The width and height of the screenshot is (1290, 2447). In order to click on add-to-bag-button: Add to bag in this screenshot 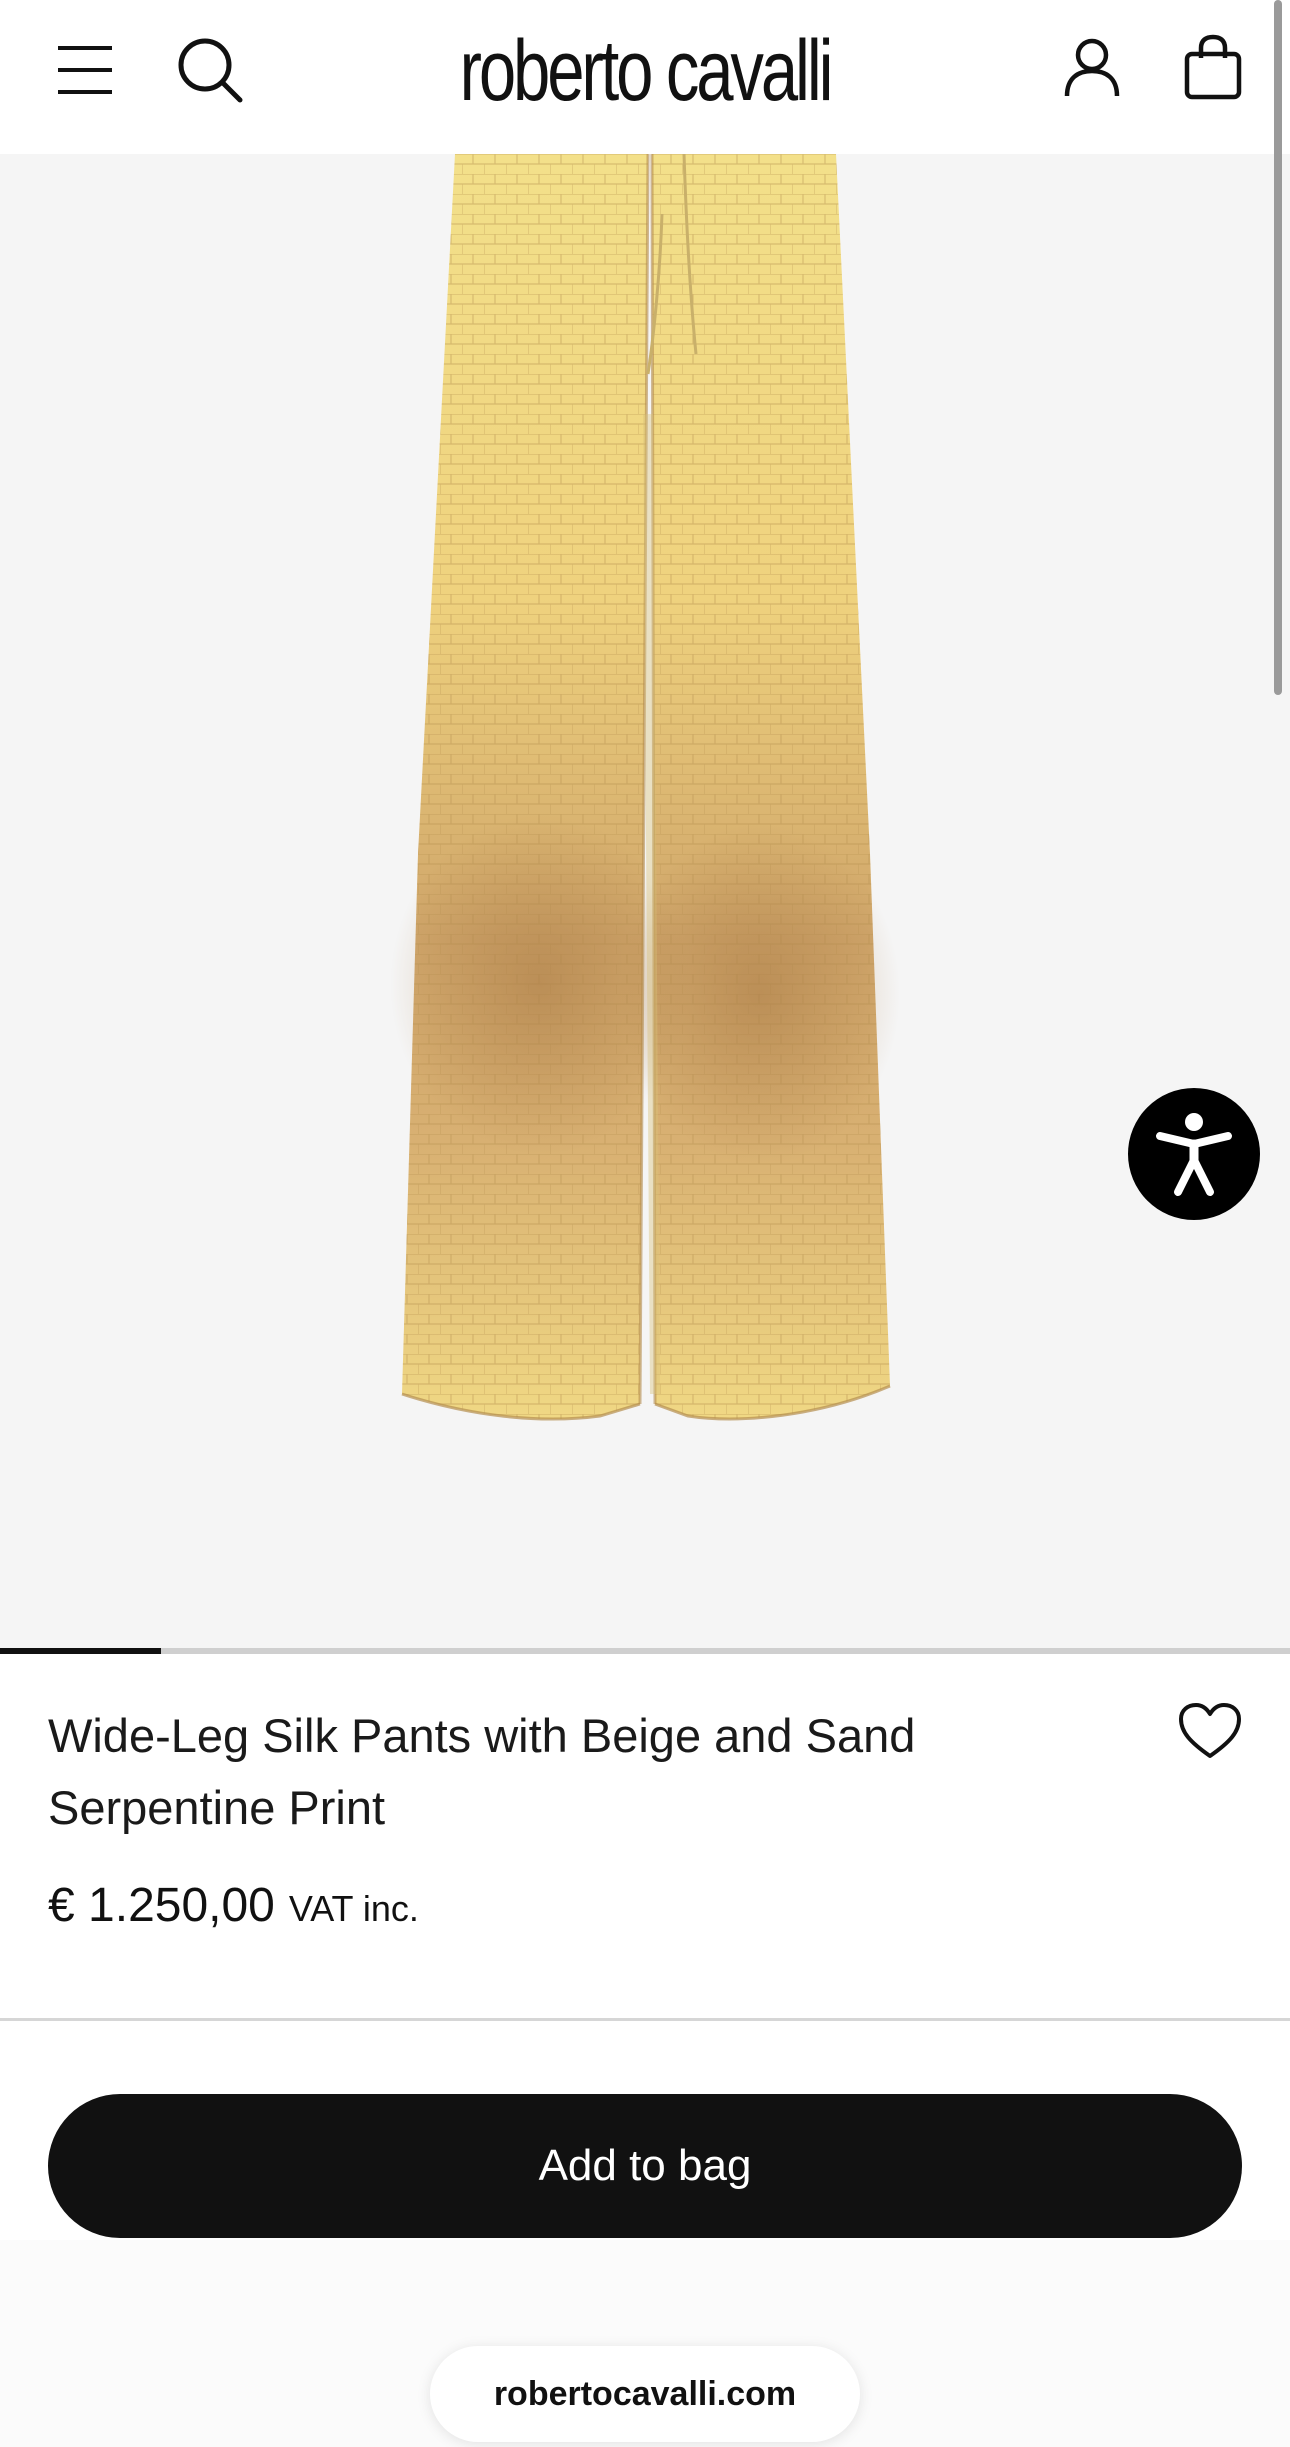, I will do `click(645, 2166)`.